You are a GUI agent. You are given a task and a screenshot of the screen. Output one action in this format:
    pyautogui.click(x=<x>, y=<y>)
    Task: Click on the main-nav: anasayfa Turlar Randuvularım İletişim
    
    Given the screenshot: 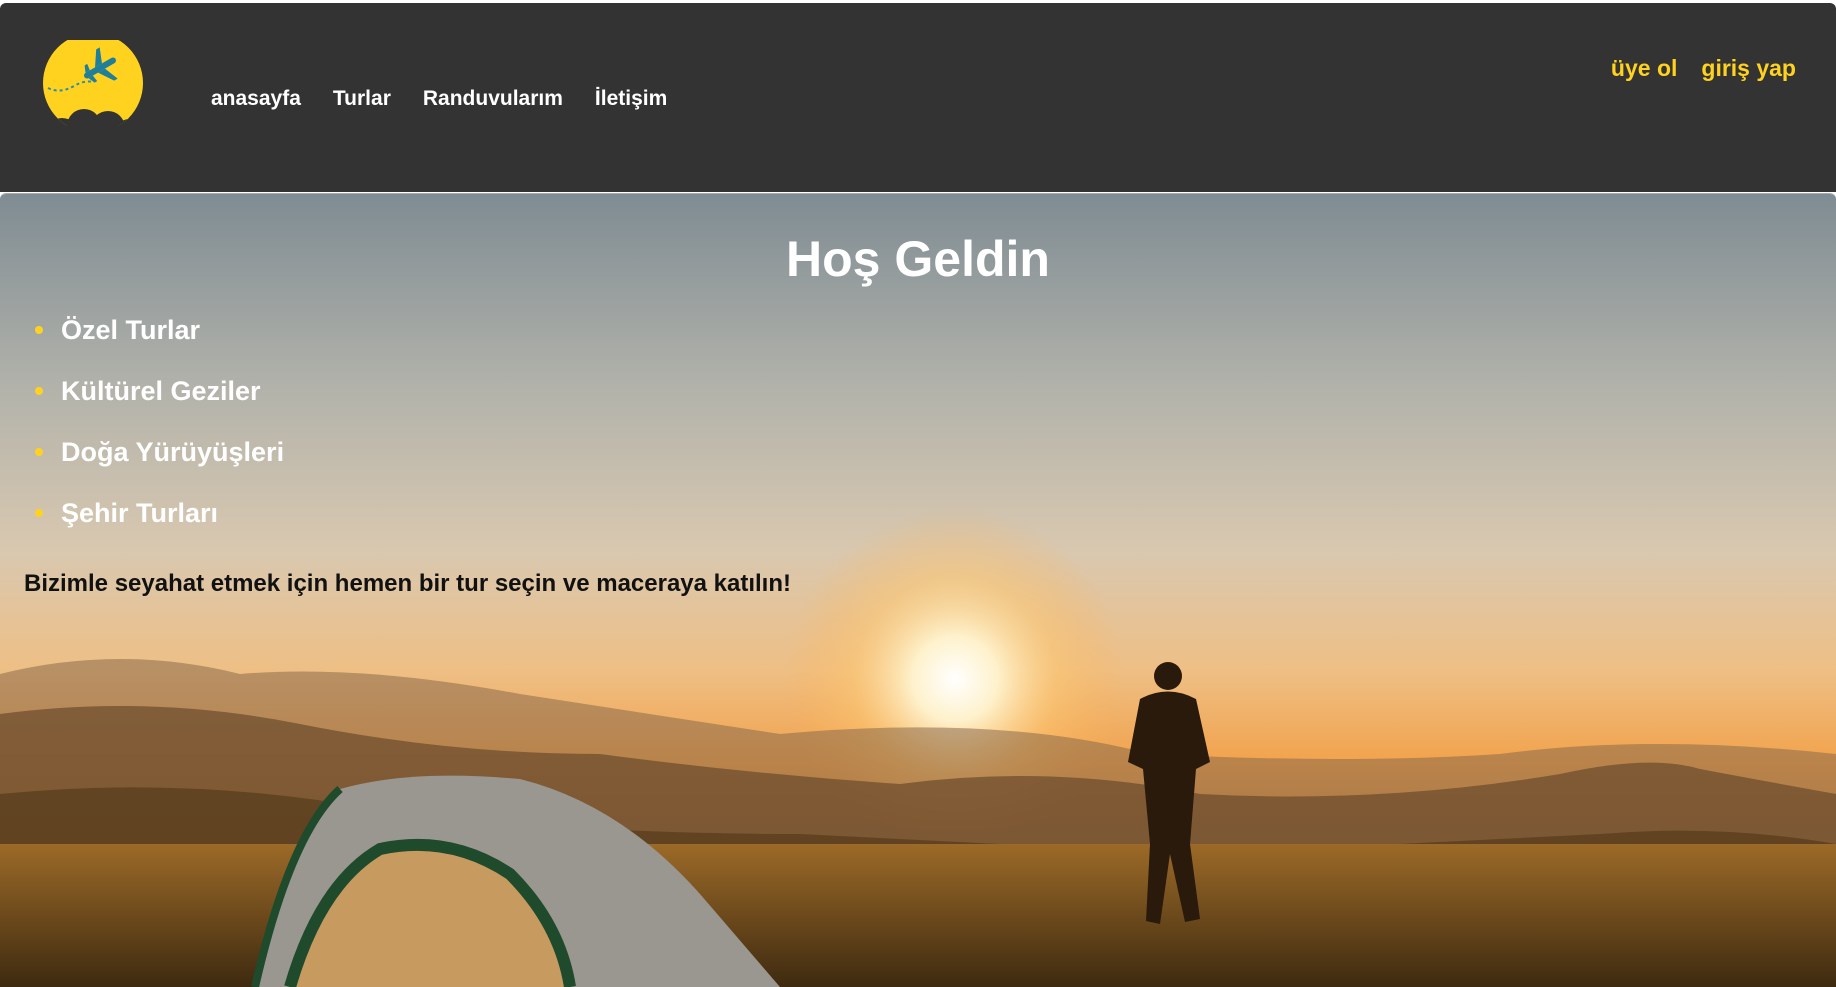 What is the action you would take?
    pyautogui.click(x=455, y=99)
    